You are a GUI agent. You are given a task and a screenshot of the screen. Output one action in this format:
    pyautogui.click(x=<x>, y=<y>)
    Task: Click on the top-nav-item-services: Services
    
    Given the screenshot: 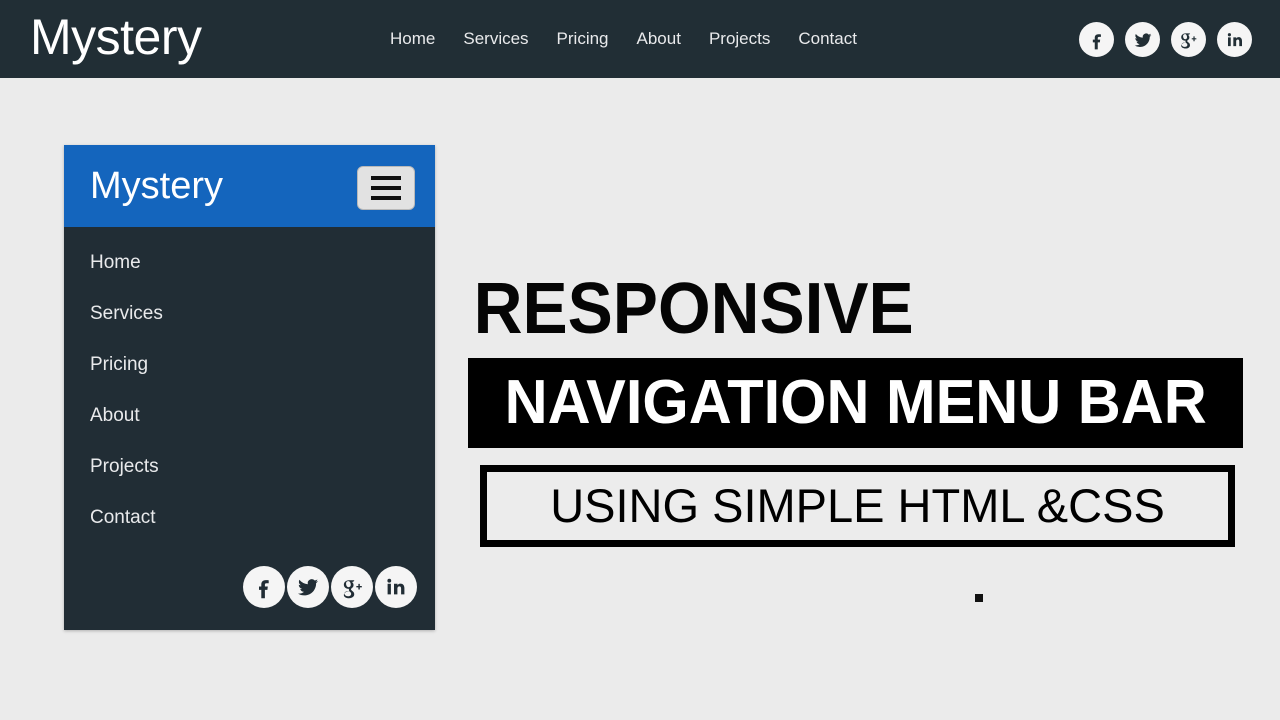 What is the action you would take?
    pyautogui.click(x=495, y=39)
    